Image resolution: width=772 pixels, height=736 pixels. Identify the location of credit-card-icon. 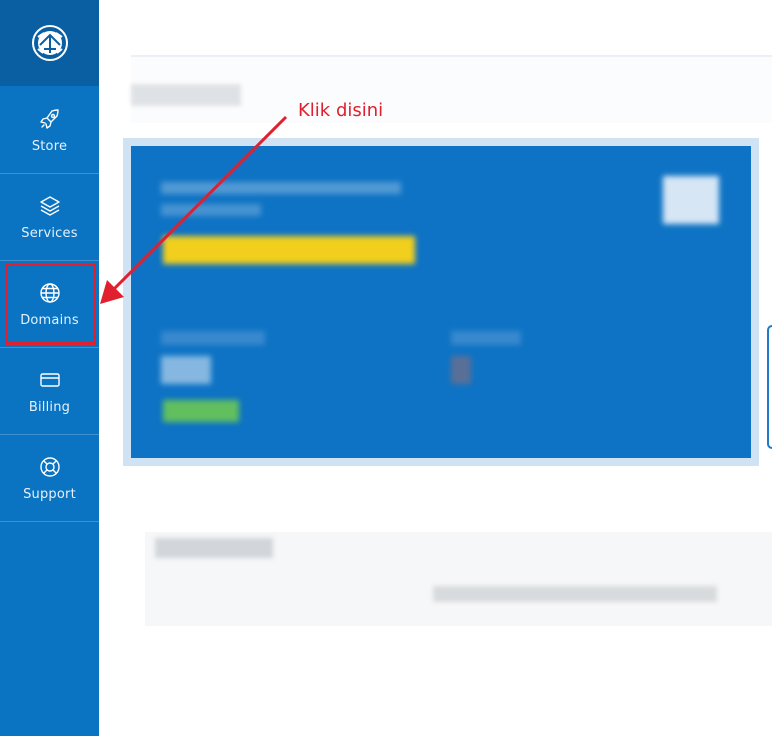
(49, 379).